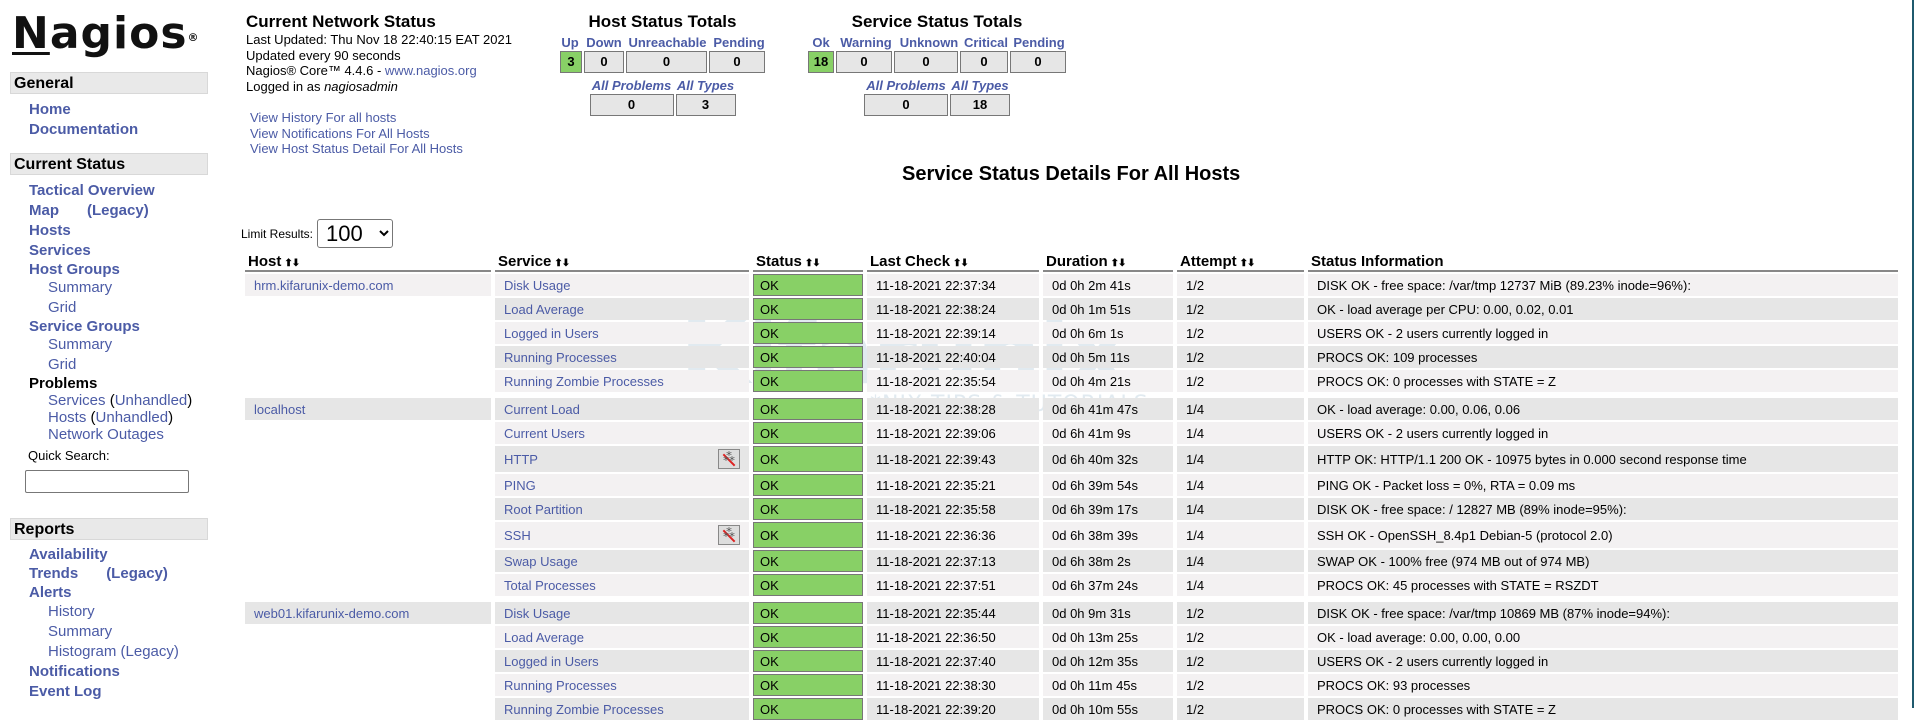 Image resolution: width=1914 pixels, height=722 pixels. Describe the element at coordinates (926, 62) in the screenshot. I see `service-count-unknown: 0` at that location.